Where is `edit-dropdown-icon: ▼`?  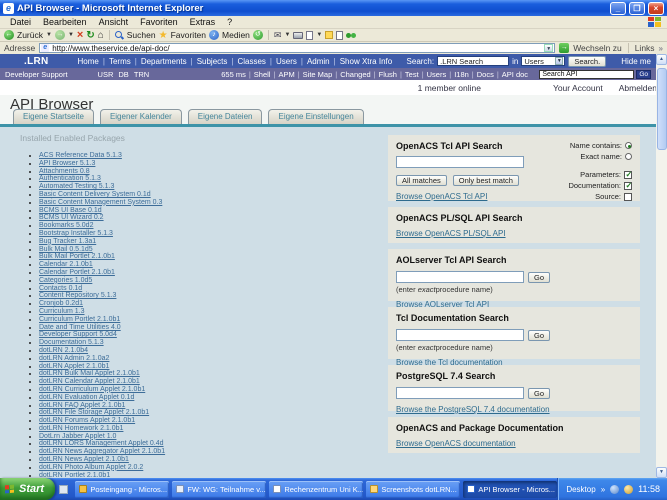
edit-dropdown-icon: ▼ is located at coordinates (319, 35).